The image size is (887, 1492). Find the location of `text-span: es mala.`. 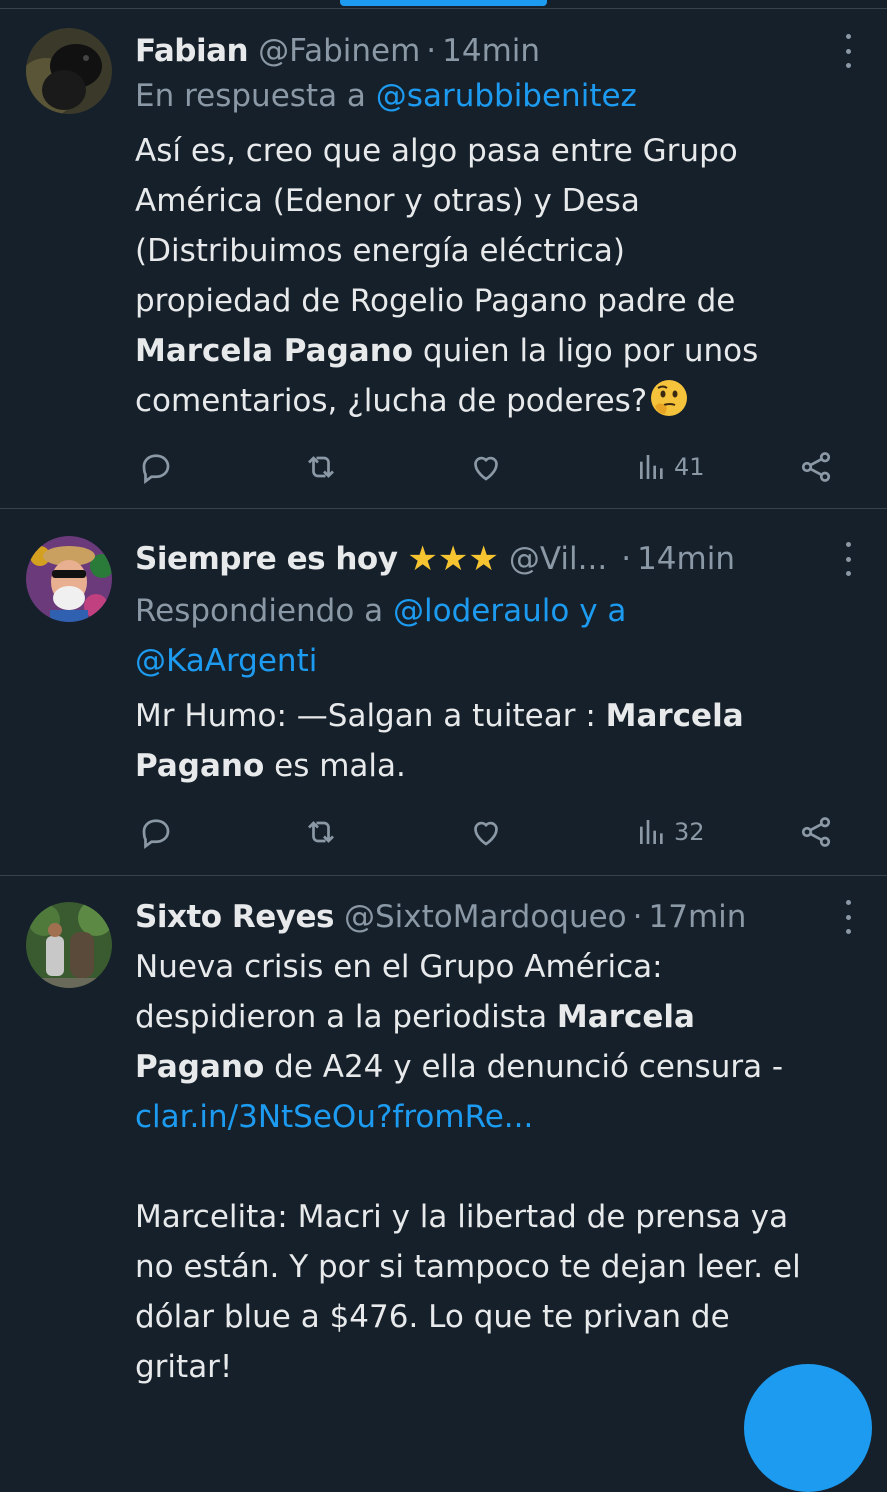

text-span: es mala. is located at coordinates (335, 766).